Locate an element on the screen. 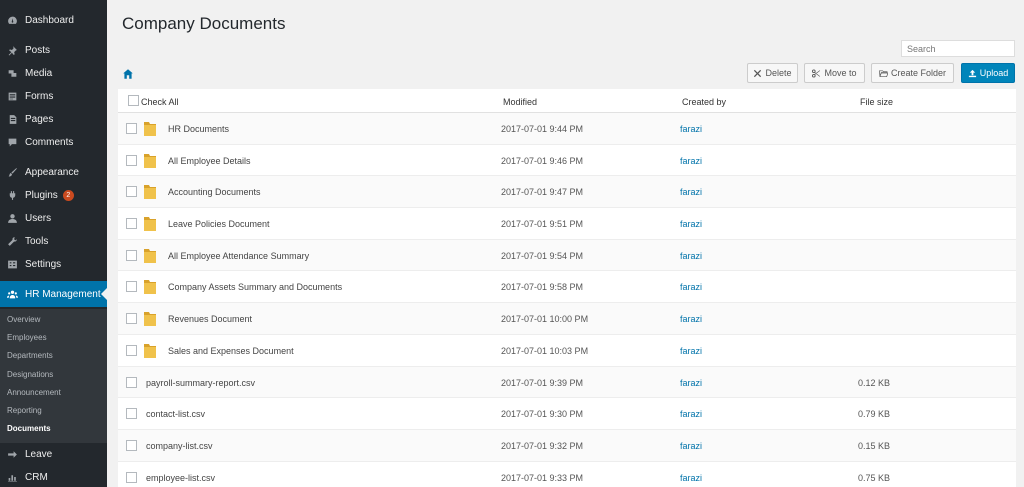 The height and width of the screenshot is (487, 1024). menu-hr-management: HR Management is located at coordinates (53, 294).